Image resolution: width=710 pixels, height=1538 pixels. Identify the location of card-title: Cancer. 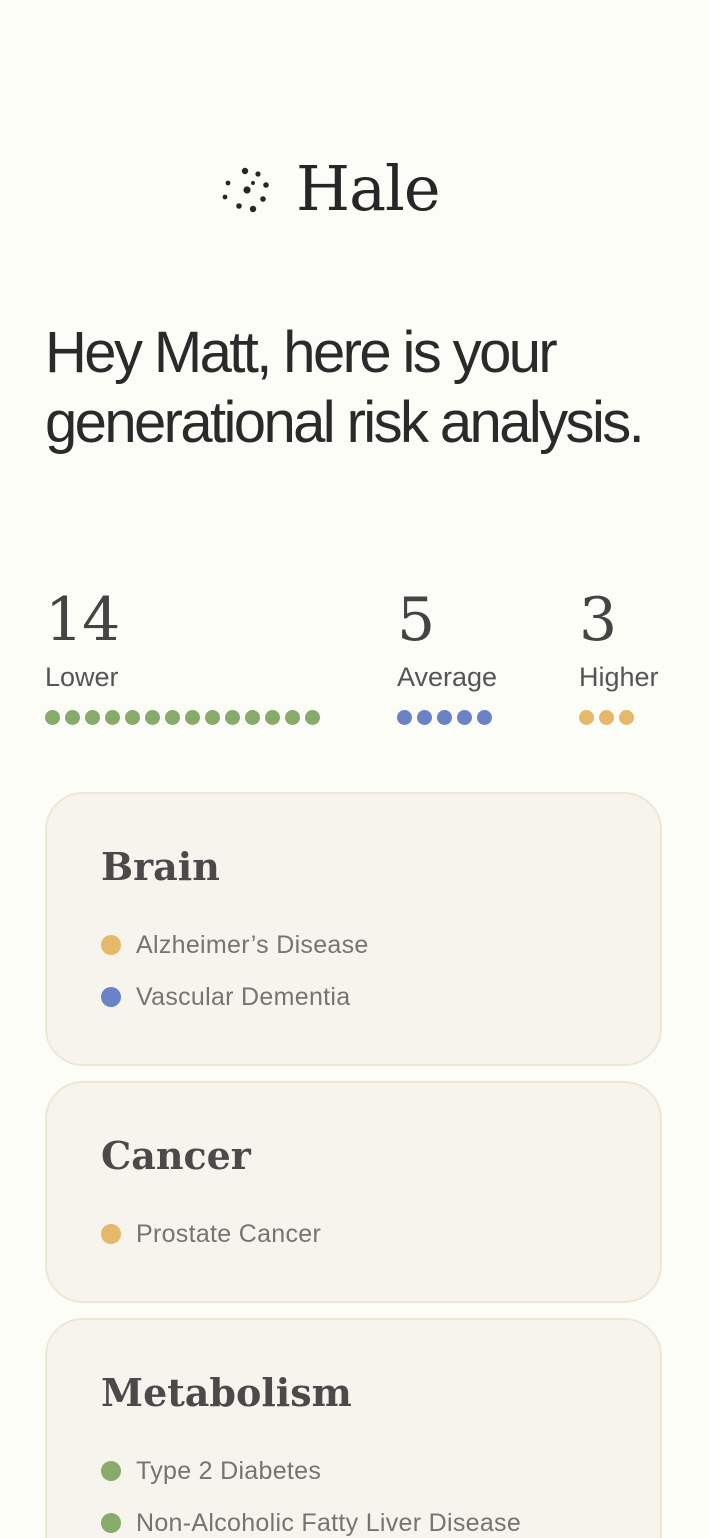
(176, 1155).